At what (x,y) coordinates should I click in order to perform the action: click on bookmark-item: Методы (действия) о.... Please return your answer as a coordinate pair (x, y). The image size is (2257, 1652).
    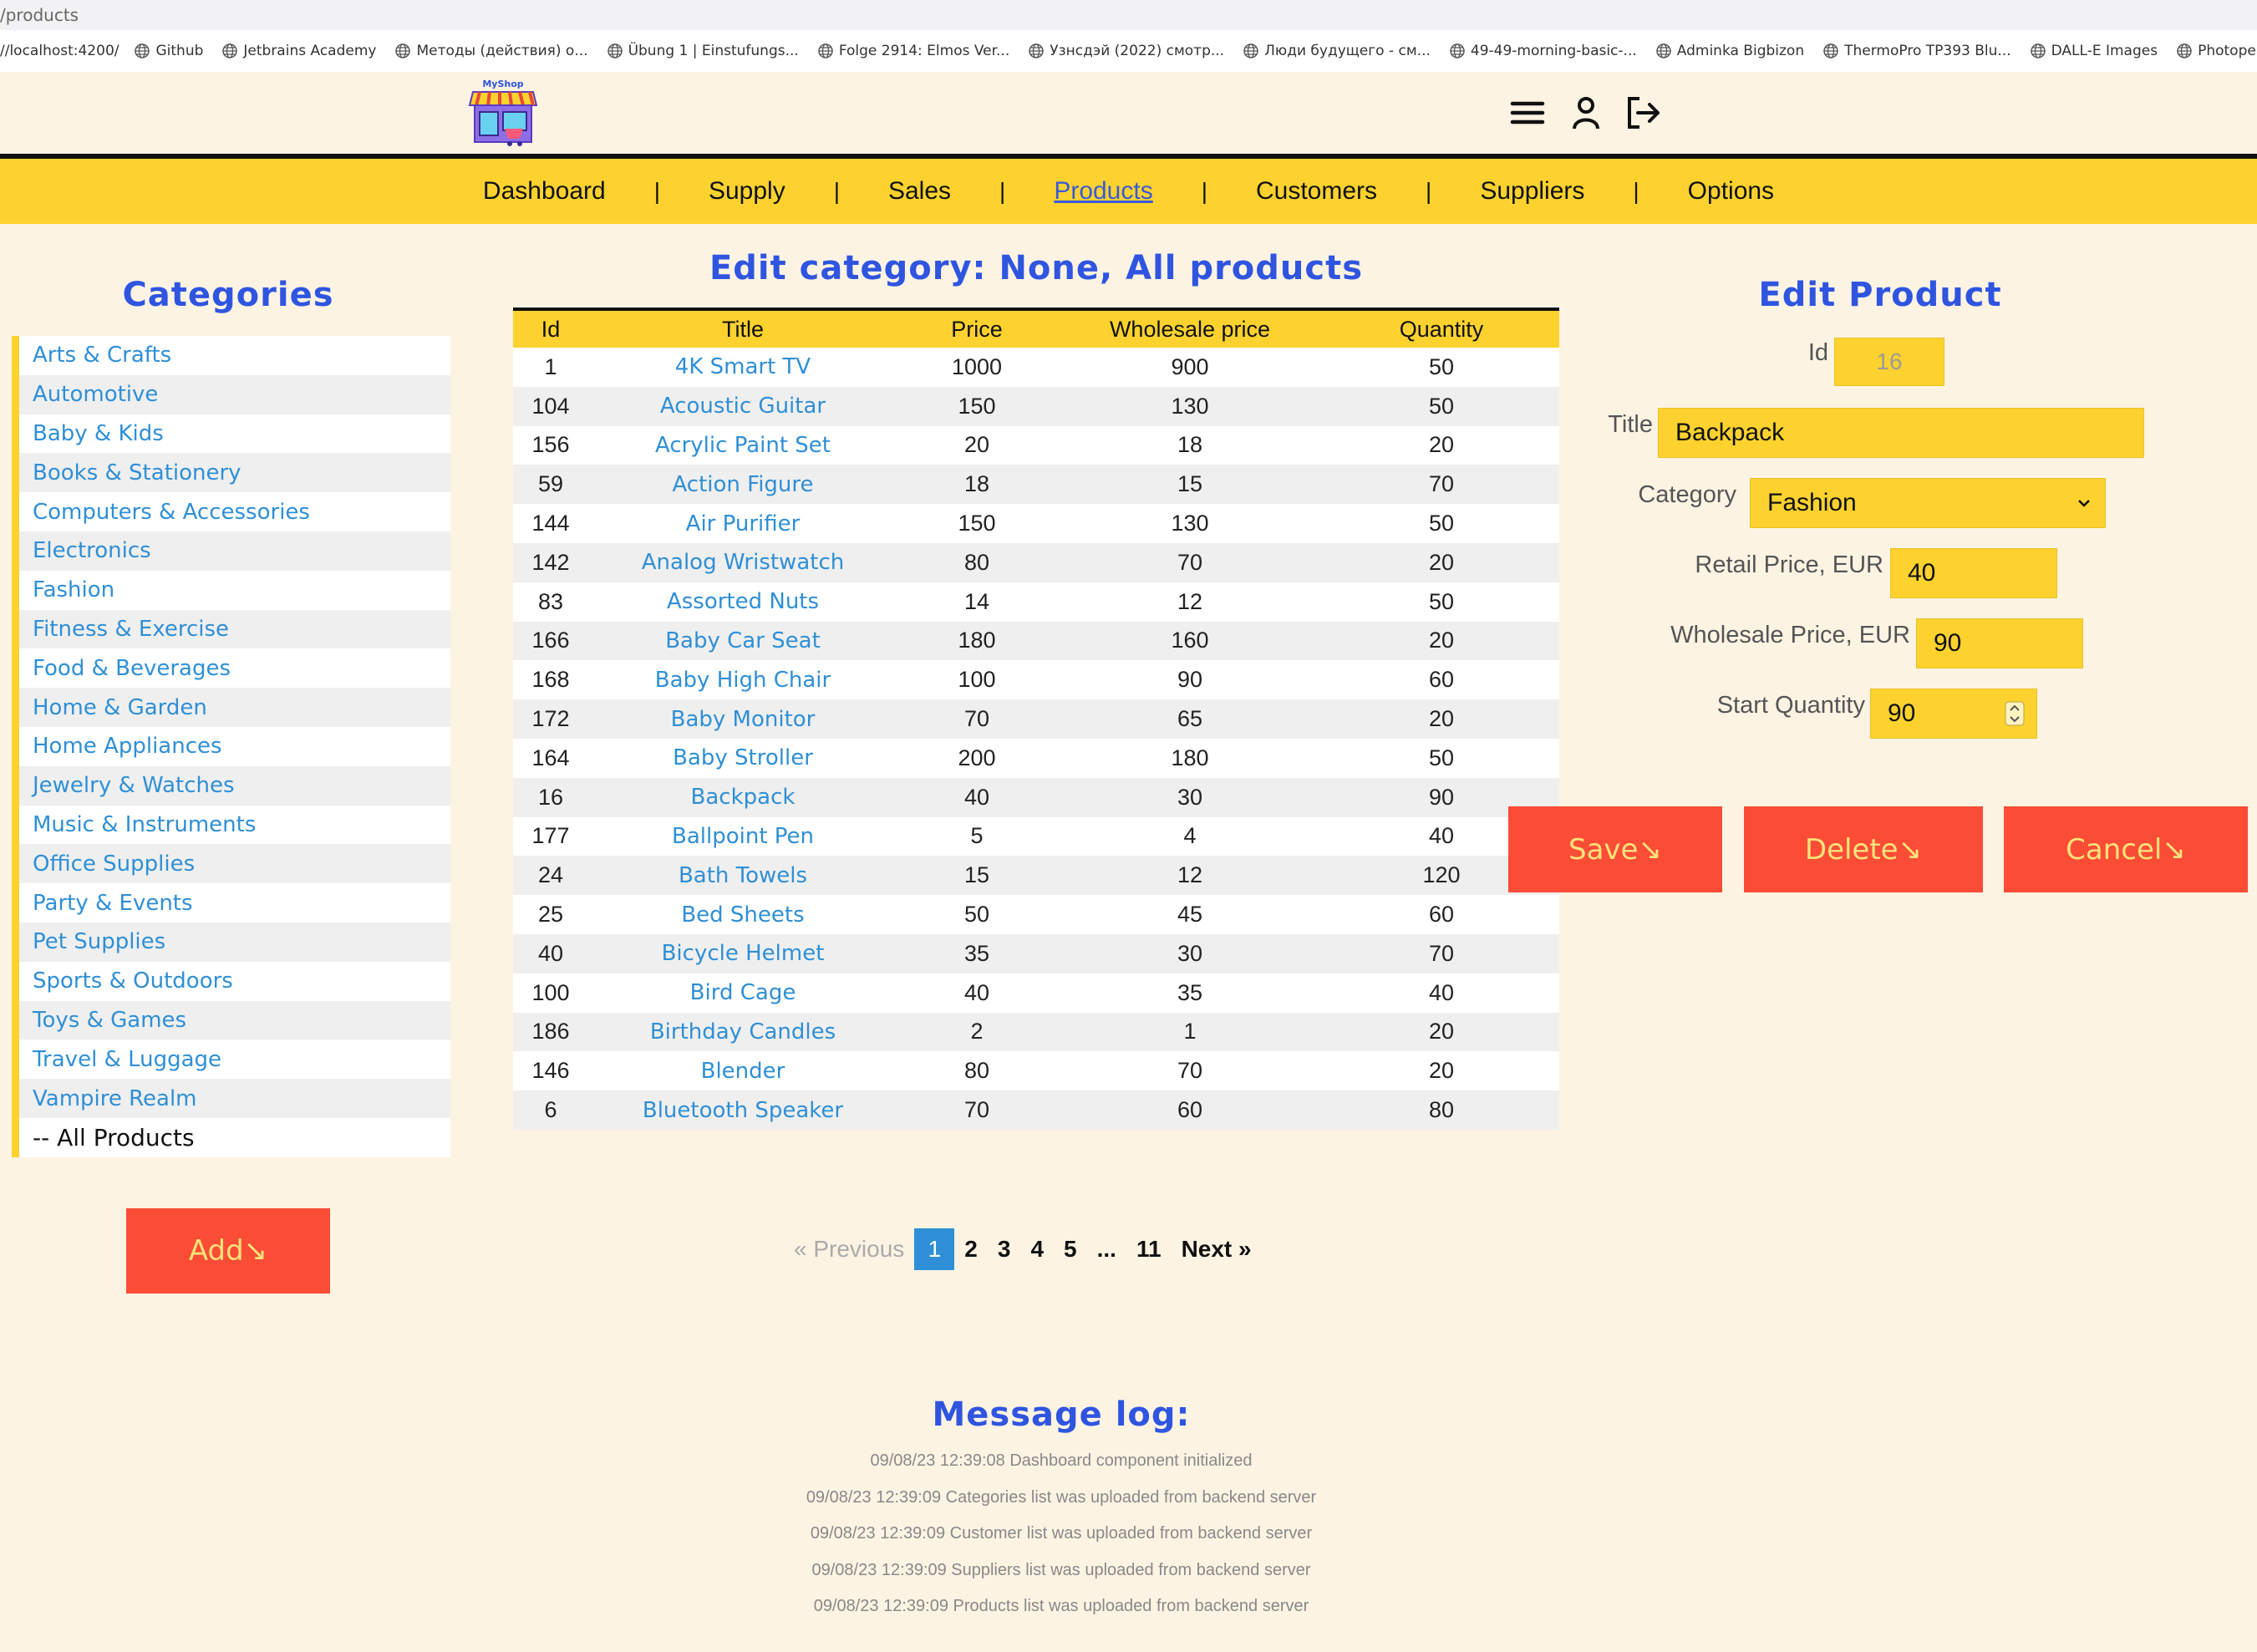
    Looking at the image, I should click on (491, 51).